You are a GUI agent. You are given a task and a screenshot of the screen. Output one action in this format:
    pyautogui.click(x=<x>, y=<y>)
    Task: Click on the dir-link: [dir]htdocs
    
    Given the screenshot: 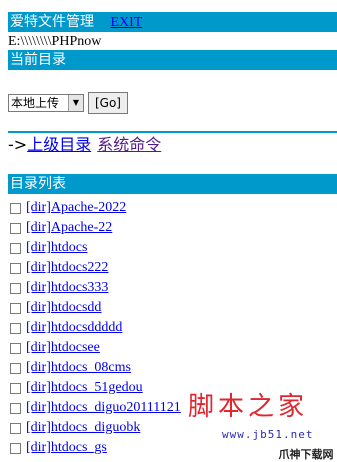 What is the action you would take?
    pyautogui.click(x=56, y=248)
    